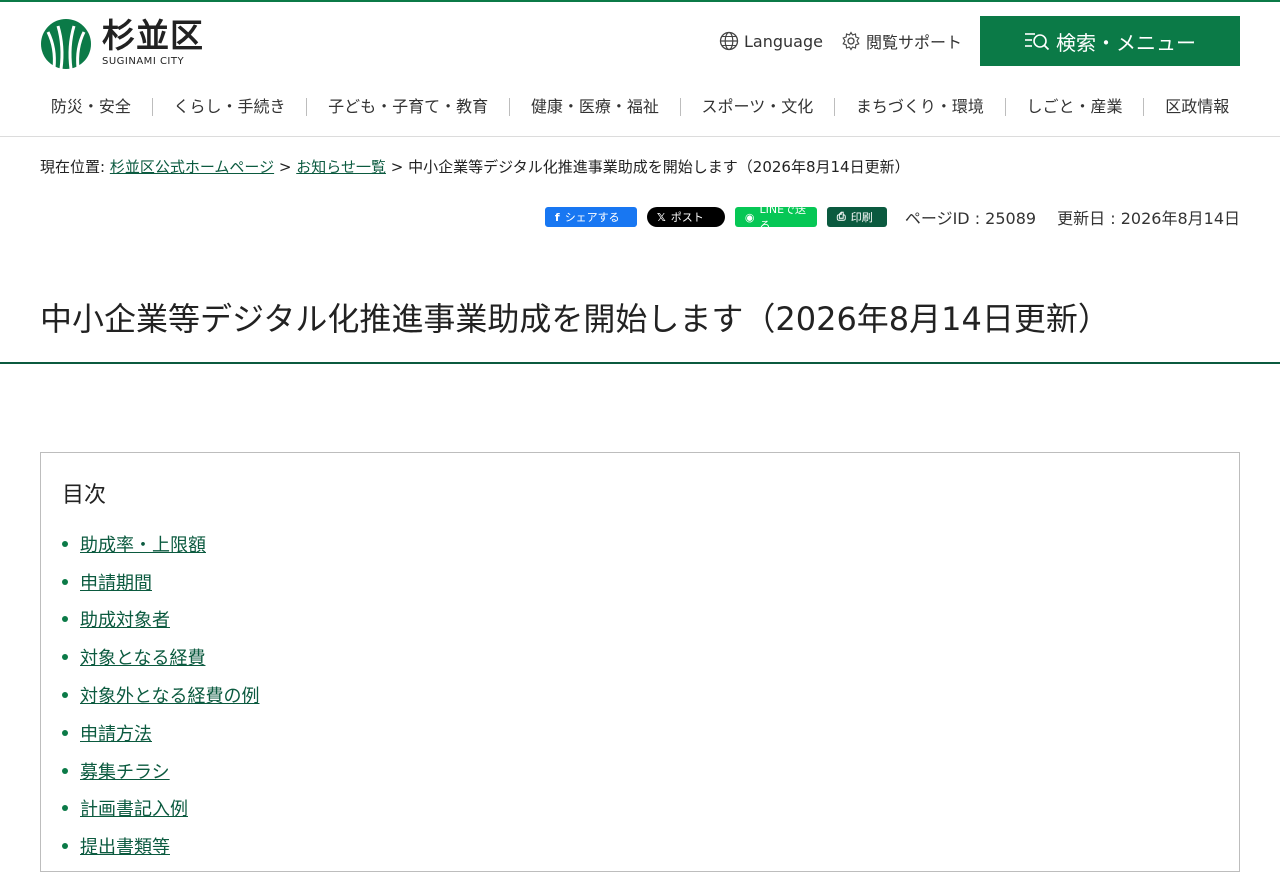  What do you see at coordinates (557, 217) in the screenshot?
I see `facebook-icon: f` at bounding box center [557, 217].